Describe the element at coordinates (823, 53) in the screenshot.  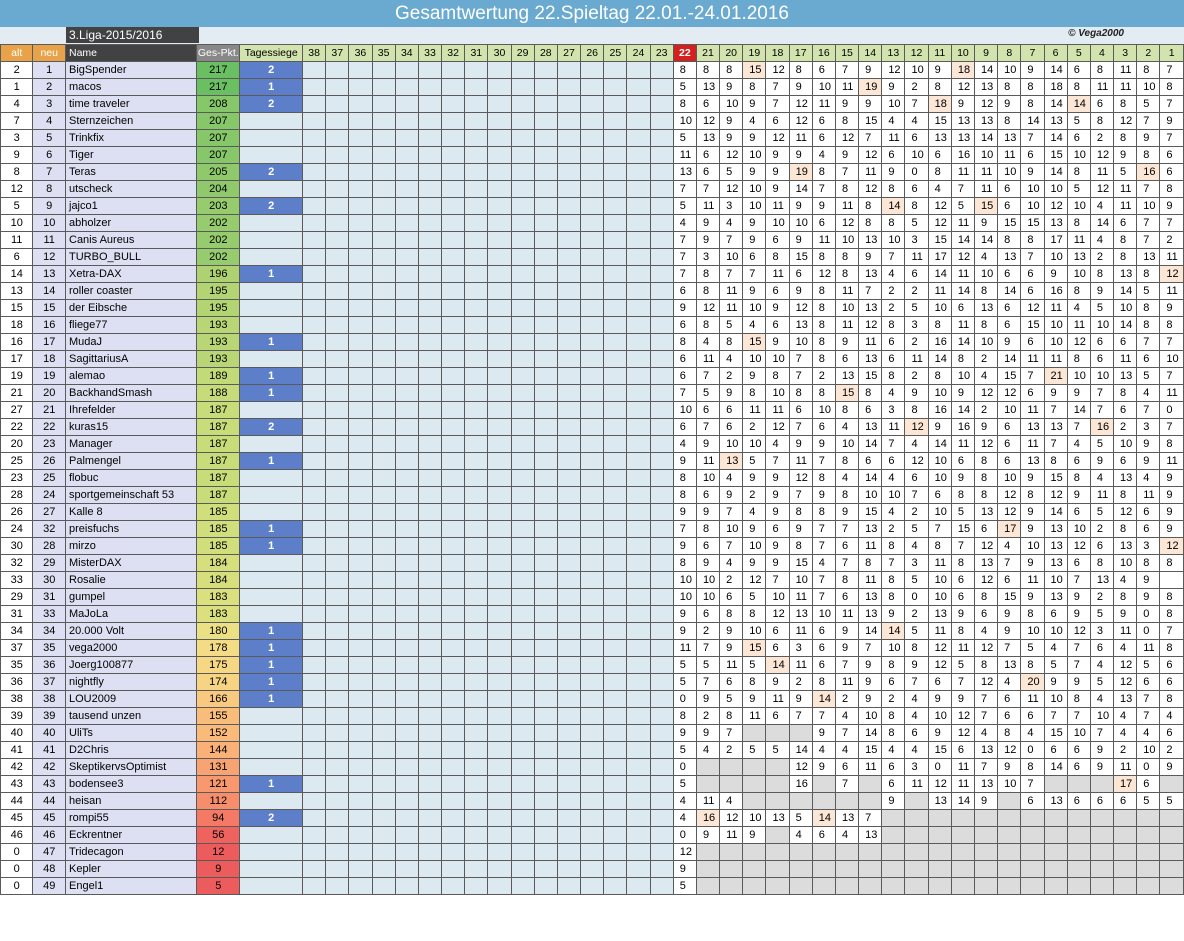
I see `day-header: 16` at that location.